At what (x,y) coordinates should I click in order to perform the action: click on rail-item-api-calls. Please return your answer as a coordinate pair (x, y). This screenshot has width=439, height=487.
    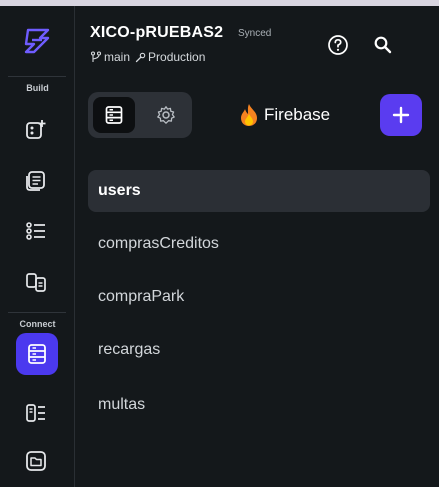
    Looking at the image, I should click on (36, 413).